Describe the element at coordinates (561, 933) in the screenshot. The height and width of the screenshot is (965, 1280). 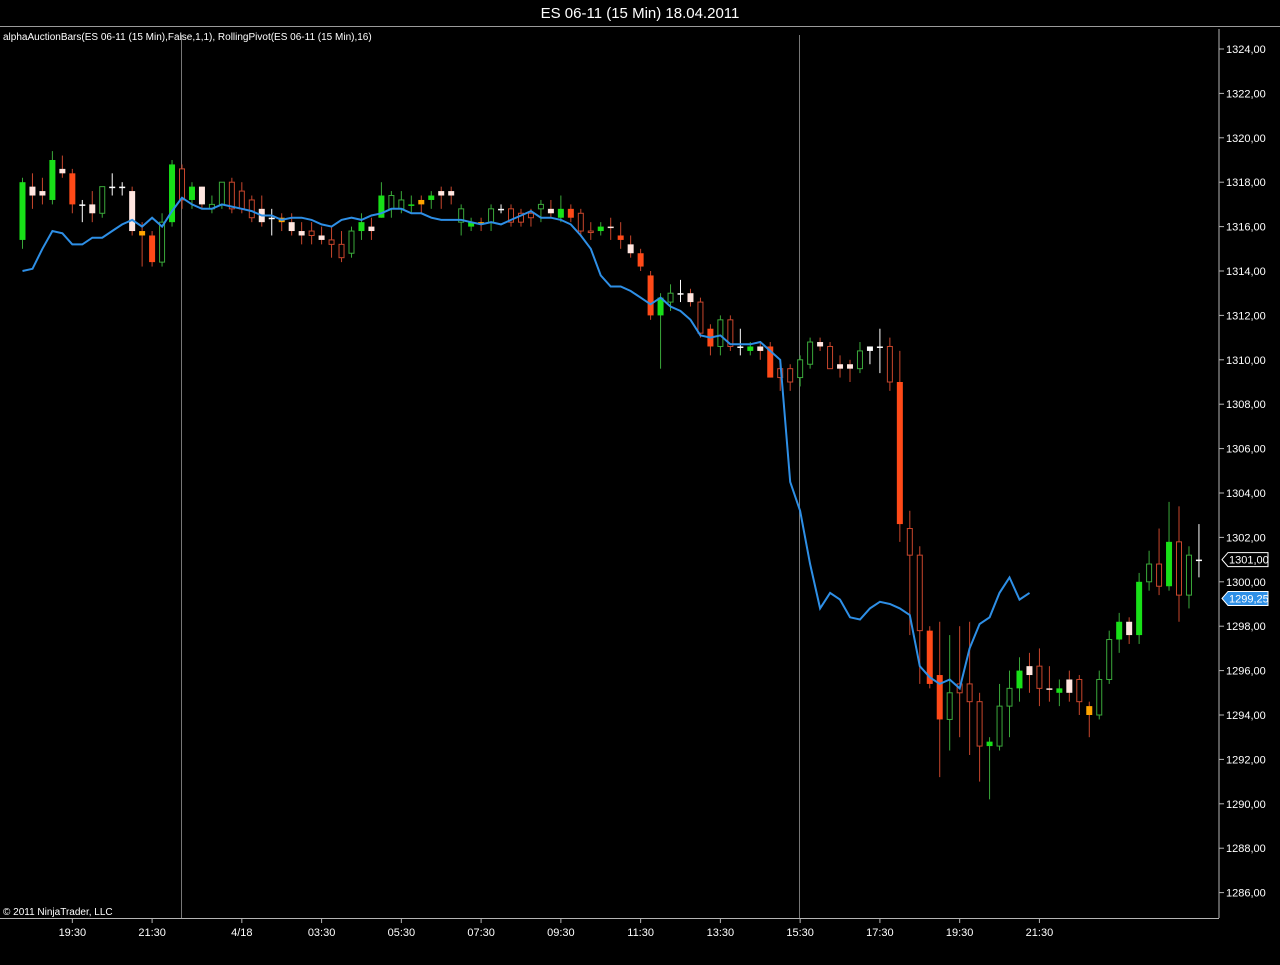
I see `x-tick-label: 09:30` at that location.